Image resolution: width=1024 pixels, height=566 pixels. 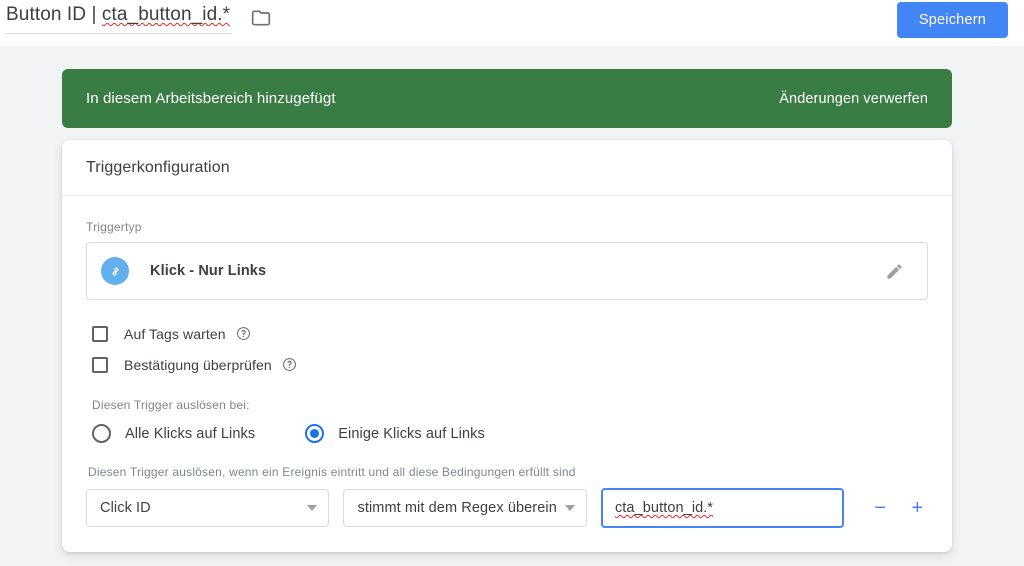 What do you see at coordinates (166, 14) in the screenshot?
I see `page-title-value: cta_button_id.*` at bounding box center [166, 14].